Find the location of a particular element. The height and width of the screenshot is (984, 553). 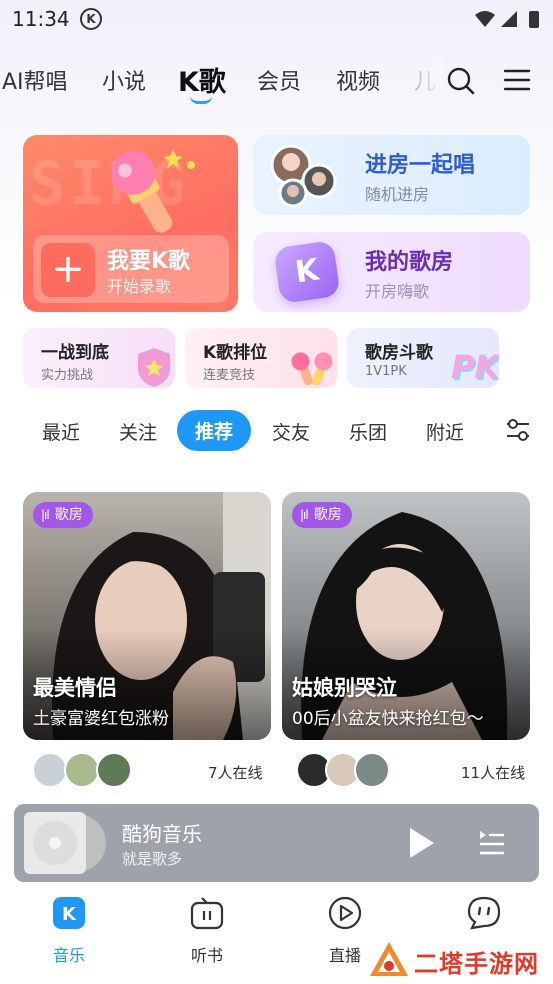

feed-tab-nearby: 附近 is located at coordinates (445, 431).